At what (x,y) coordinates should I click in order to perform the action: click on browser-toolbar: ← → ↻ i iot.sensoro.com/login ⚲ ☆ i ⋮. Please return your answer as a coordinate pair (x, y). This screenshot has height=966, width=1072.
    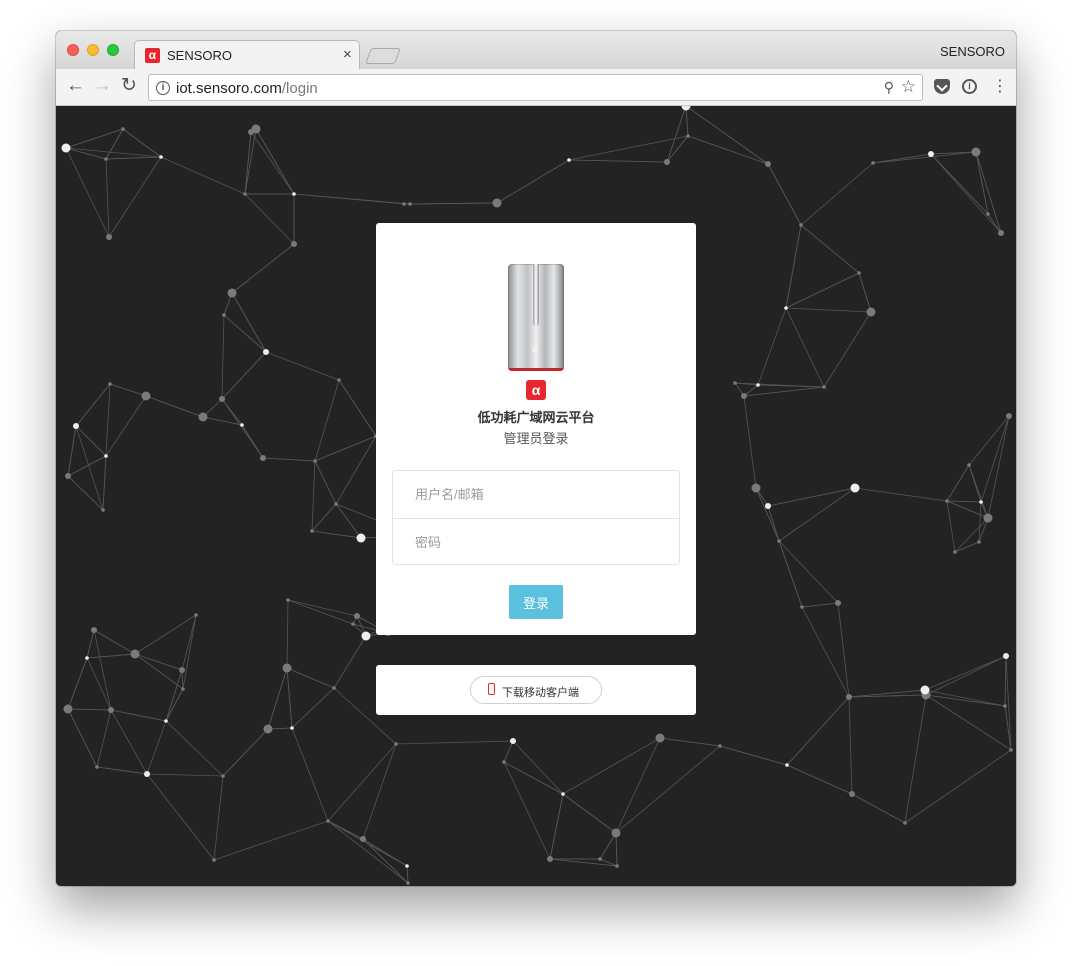
    Looking at the image, I should click on (536, 87).